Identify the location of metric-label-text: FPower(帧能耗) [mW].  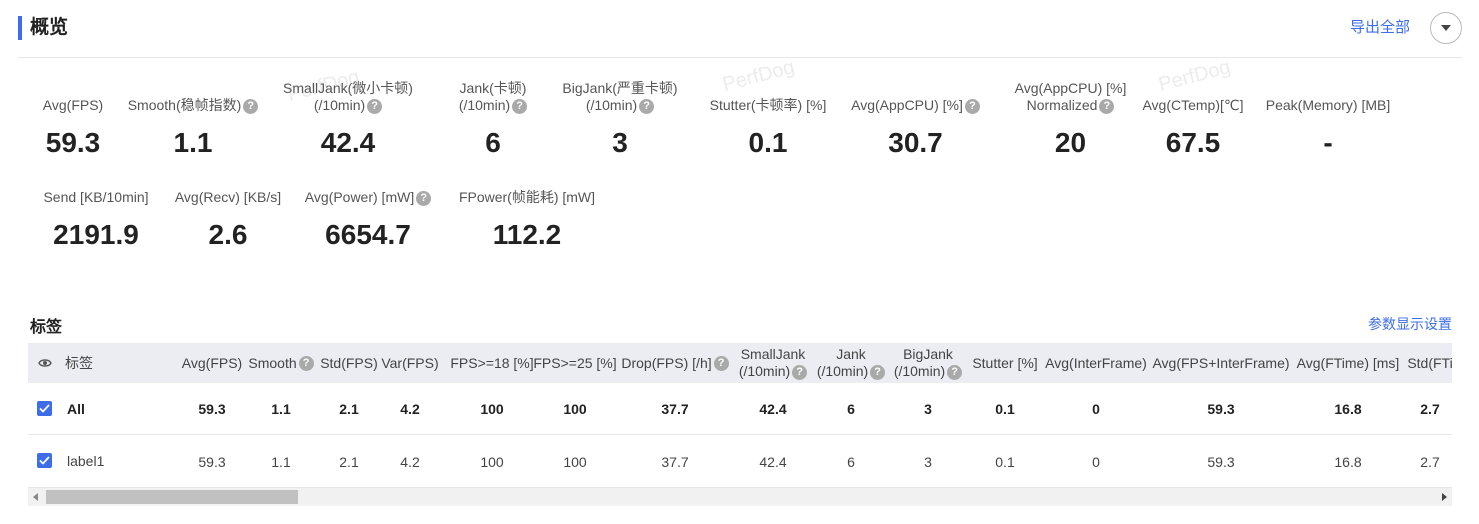
(527, 197).